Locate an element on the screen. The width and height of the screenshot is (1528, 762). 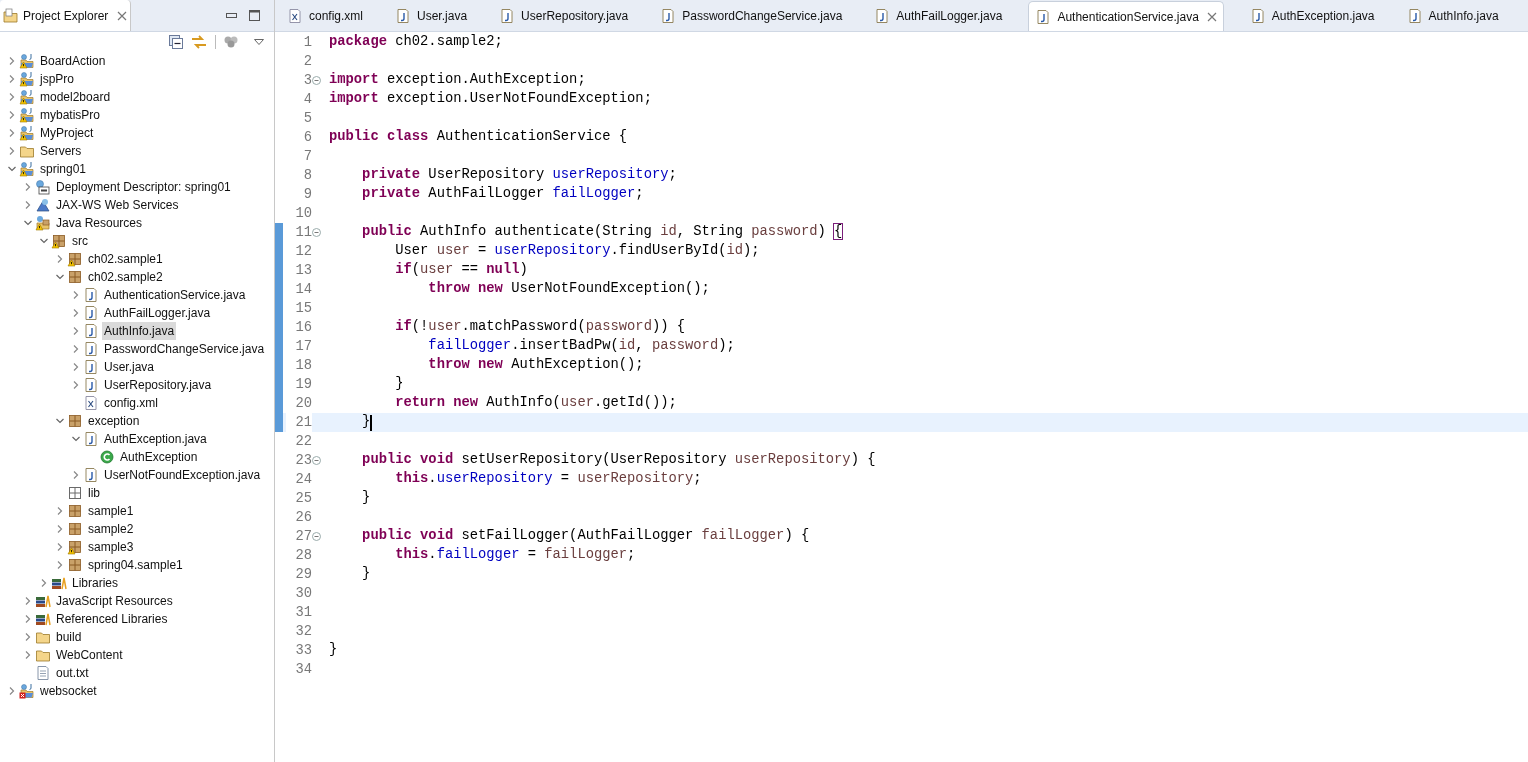
tree-item: BoardAction is located at coordinates (73, 61).